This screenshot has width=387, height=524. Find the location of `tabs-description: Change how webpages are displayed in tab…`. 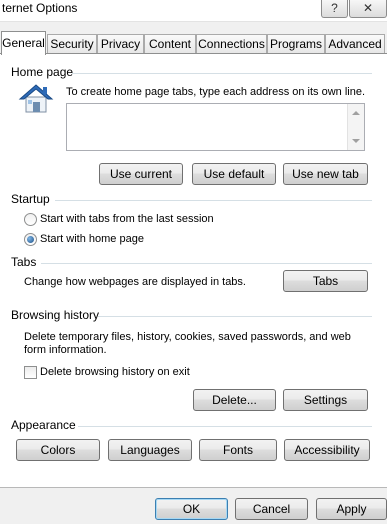

tabs-description: Change how webpages are displayed in tab… is located at coordinates (135, 282).